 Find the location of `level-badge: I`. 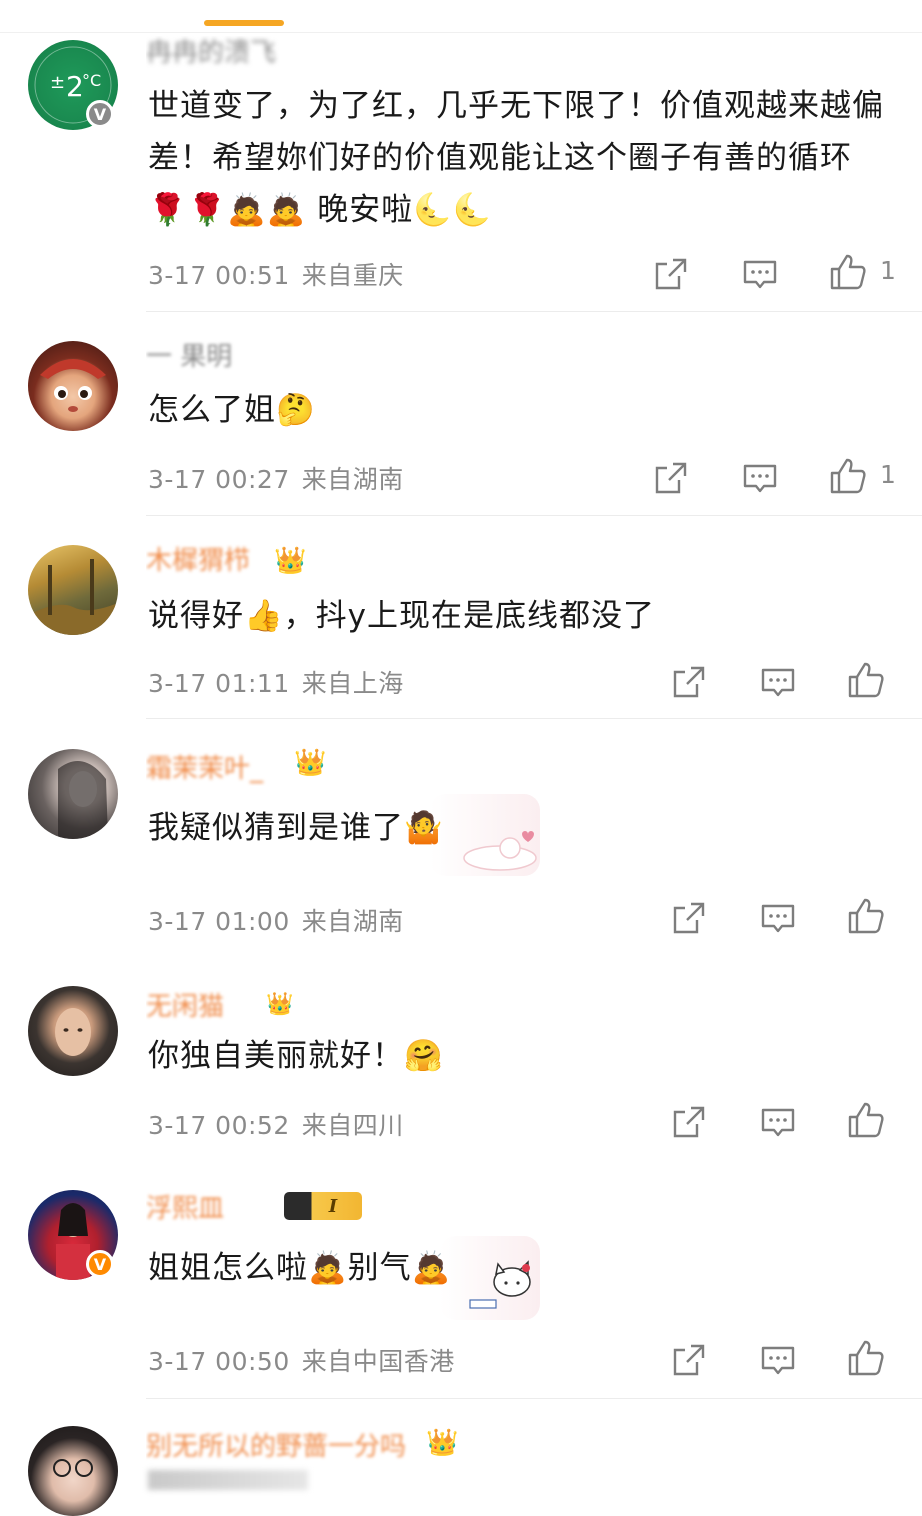

level-badge: I is located at coordinates (323, 1206).